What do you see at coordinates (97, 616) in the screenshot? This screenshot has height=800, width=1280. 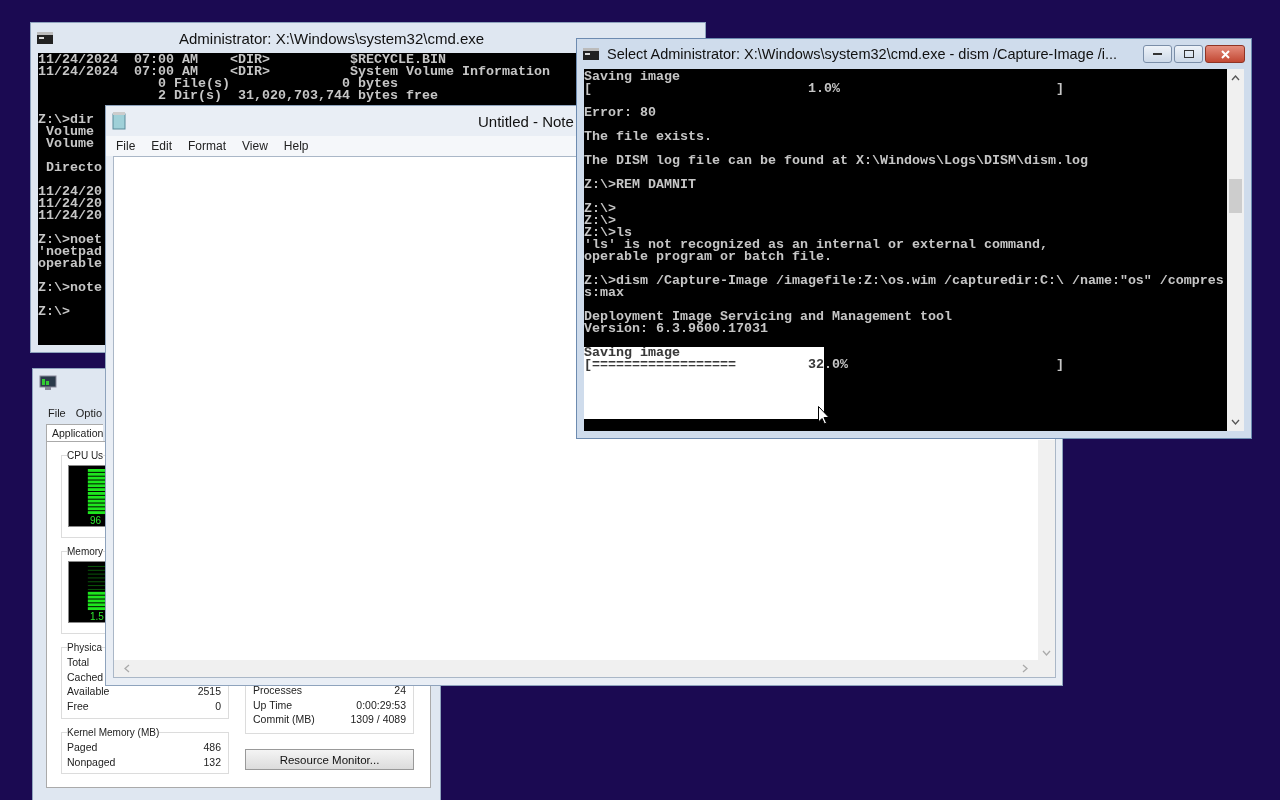 I see `meter-reading: 1.5` at bounding box center [97, 616].